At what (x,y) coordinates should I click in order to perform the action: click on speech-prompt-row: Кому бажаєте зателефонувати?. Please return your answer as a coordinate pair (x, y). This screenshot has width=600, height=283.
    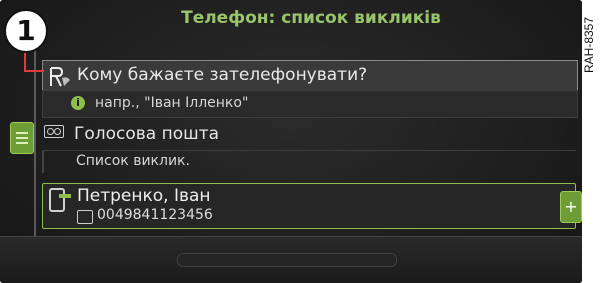
    Looking at the image, I should click on (310, 76).